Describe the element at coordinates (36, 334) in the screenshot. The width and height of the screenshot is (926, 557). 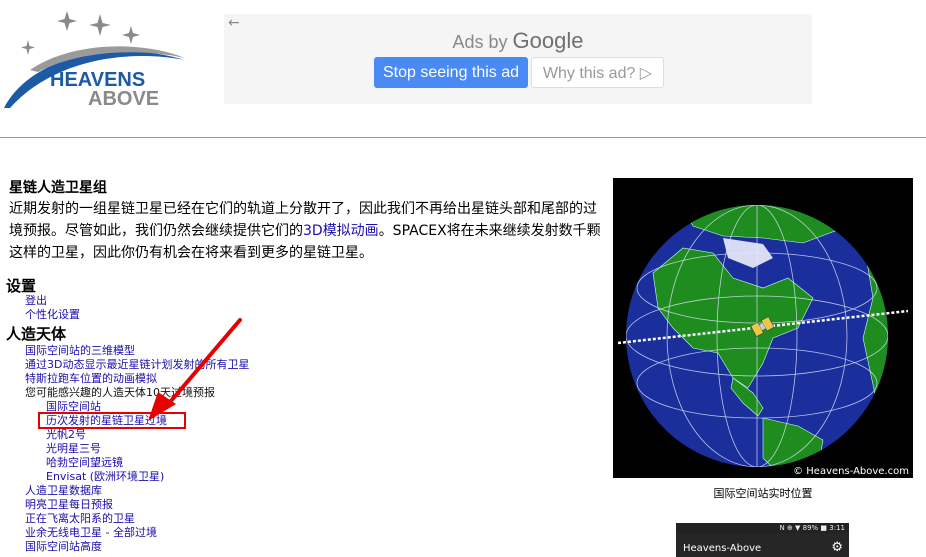
I see `satellites-heading: 人造天体` at that location.